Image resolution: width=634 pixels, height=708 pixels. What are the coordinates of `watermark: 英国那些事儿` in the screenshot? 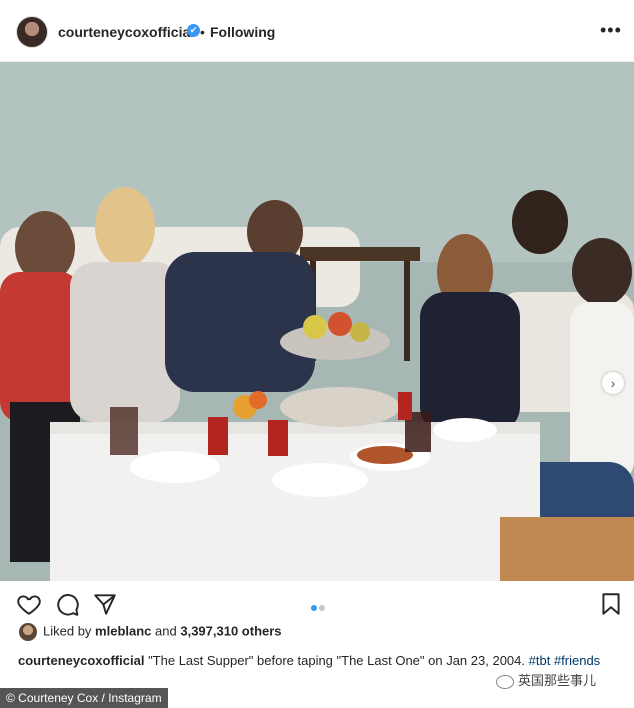 It's located at (546, 679).